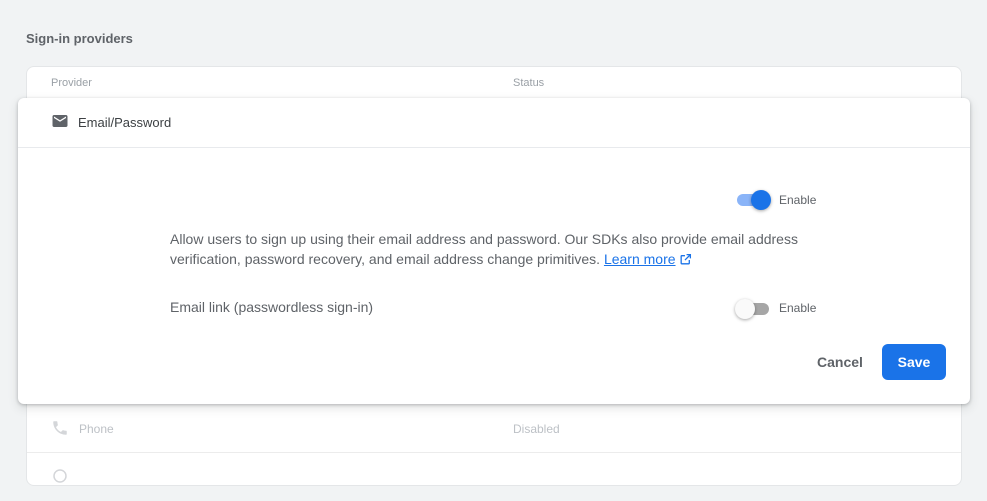  I want to click on cancel-button: Cancel, so click(840, 362).